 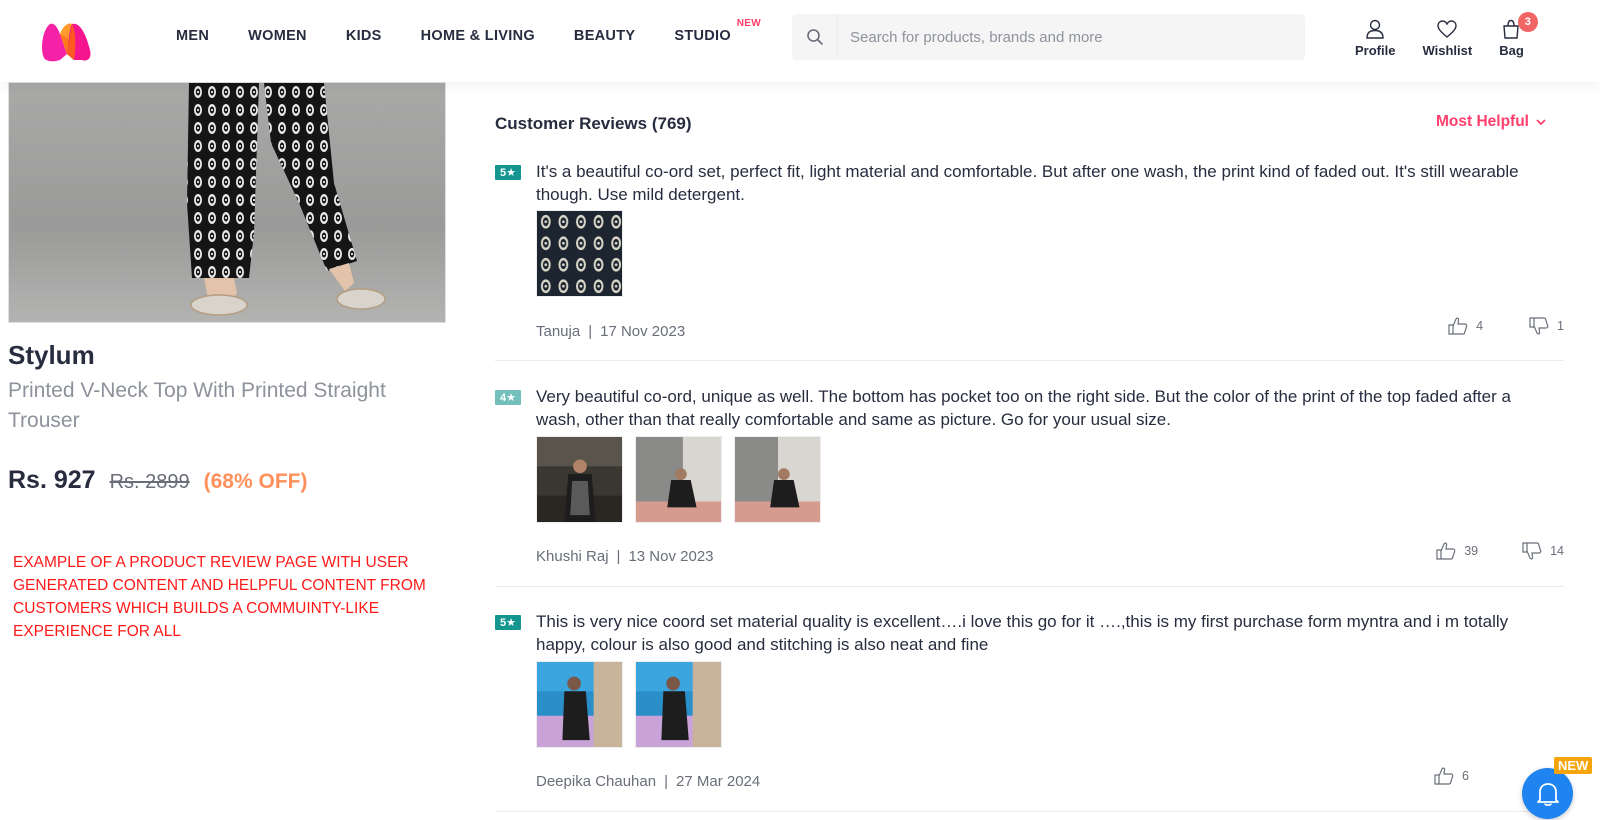 I want to click on nav-beauty: BEAUTY, so click(x=604, y=36).